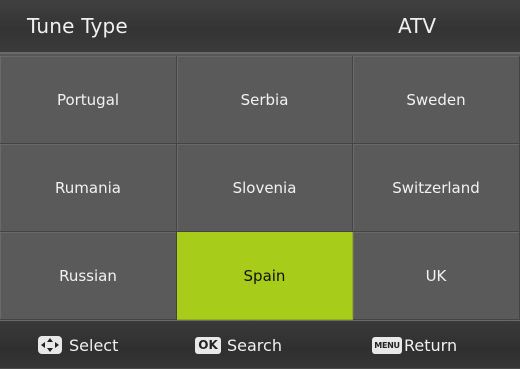 The image size is (520, 369). Describe the element at coordinates (208, 345) in the screenshot. I see `ok-key-icon: OK` at that location.